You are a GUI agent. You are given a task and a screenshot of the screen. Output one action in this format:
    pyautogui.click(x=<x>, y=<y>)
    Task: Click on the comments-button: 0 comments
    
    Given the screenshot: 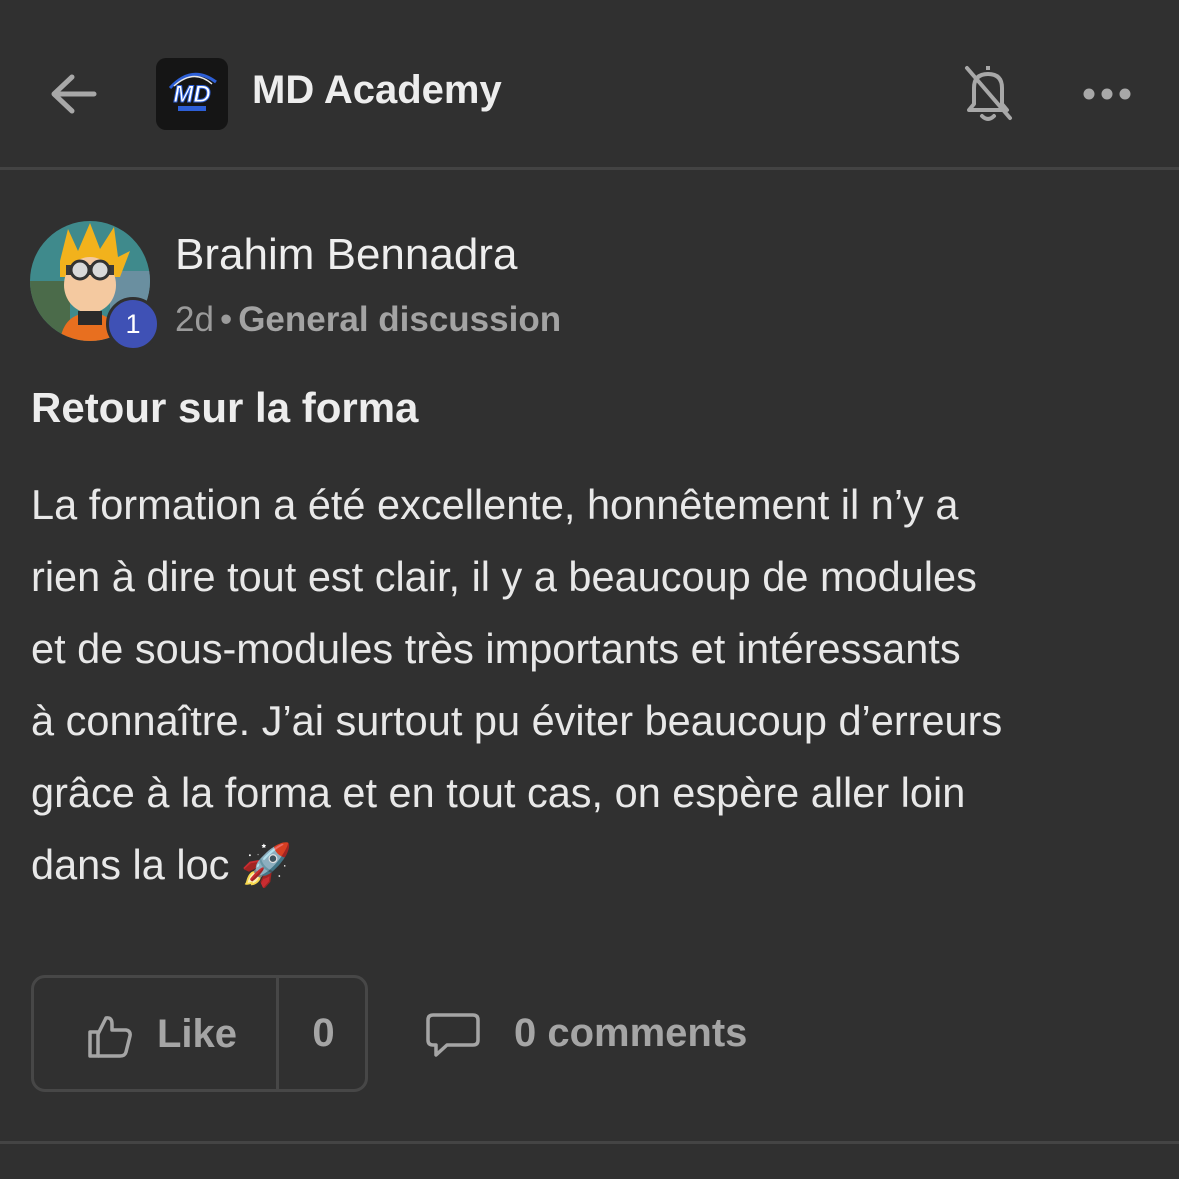 What is the action you would take?
    pyautogui.click(x=595, y=1035)
    